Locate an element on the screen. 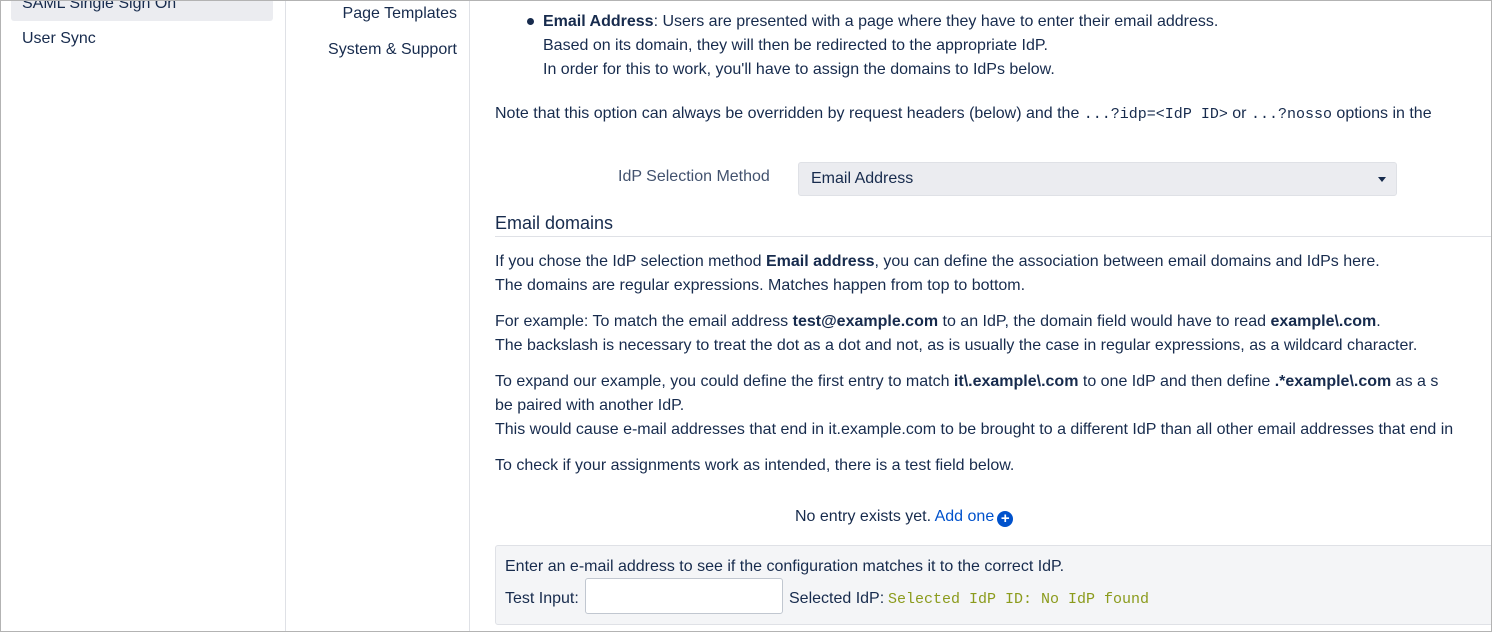  nosso-param-code: ...?nosso is located at coordinates (1291, 114).